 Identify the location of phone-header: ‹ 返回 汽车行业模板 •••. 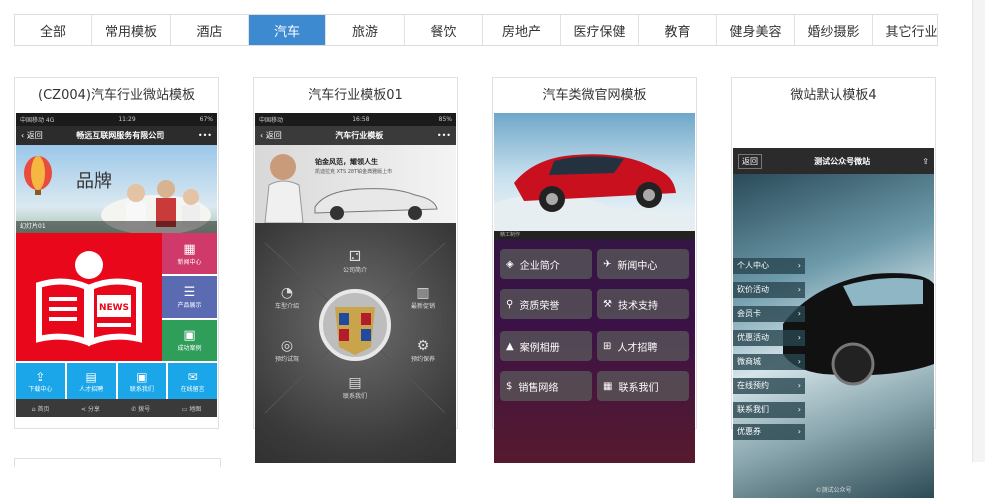
(355, 135).